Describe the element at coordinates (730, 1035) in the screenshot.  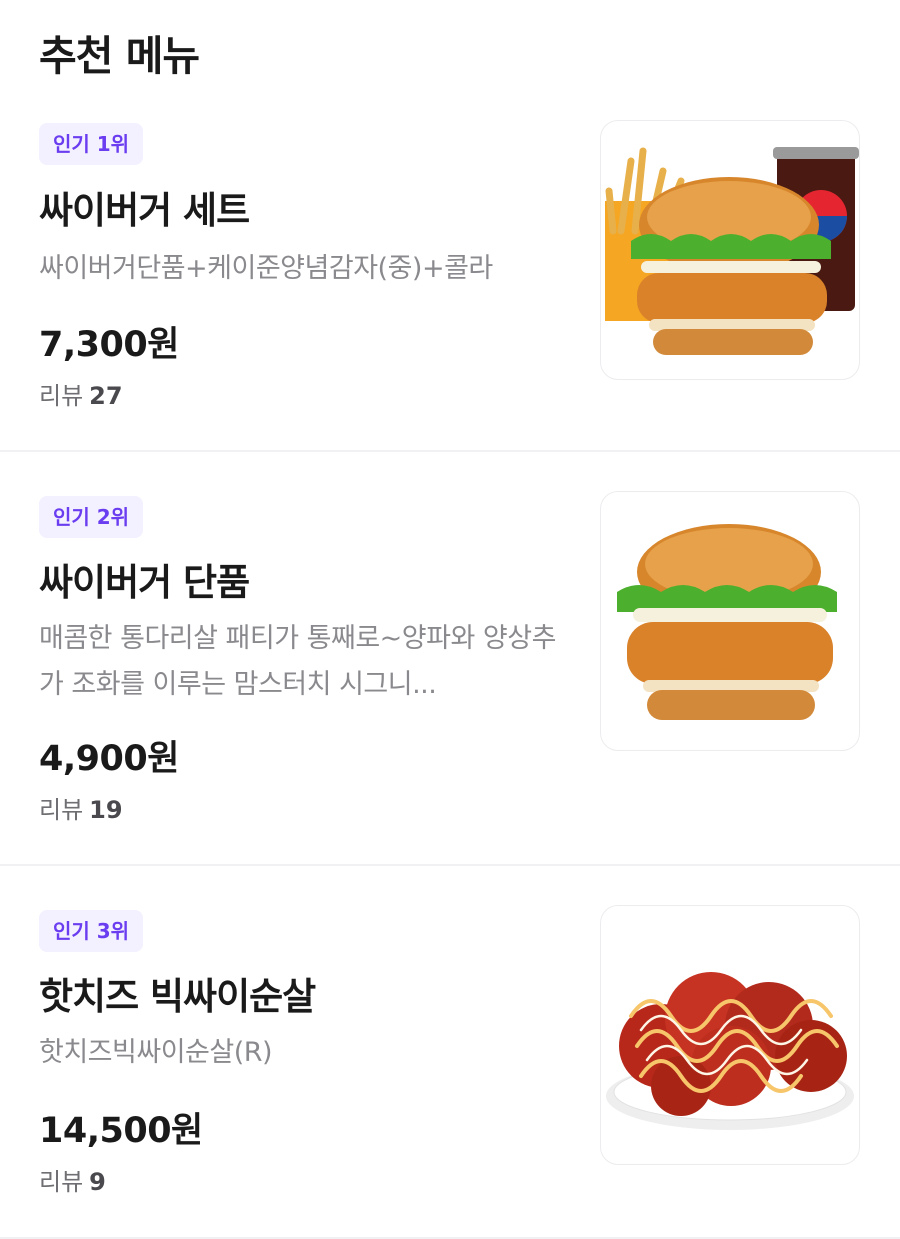
I see `chicken-image` at that location.